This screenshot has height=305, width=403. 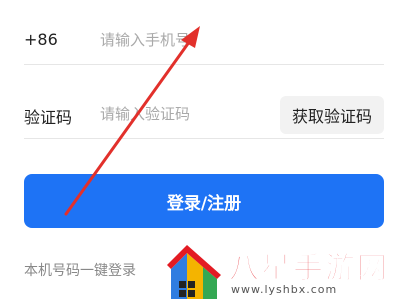 What do you see at coordinates (284, 289) in the screenshot?
I see `watermark-url: www.lyshbx.com` at bounding box center [284, 289].